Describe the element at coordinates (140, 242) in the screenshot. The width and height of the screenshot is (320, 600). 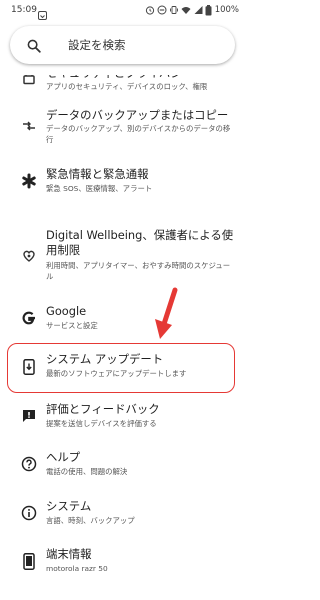
I see `settings-item-title: Digital Wellbeing、保護者による使用制限` at that location.